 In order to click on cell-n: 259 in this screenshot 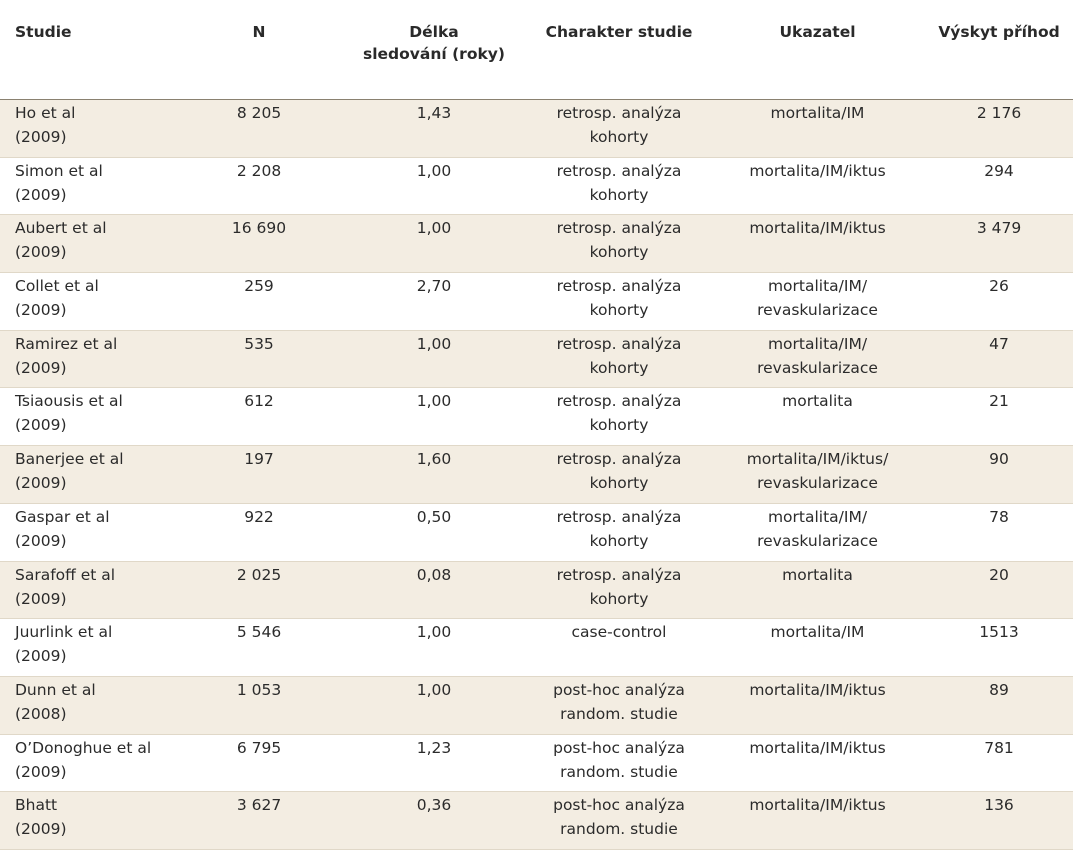, I will do `click(259, 301)`.